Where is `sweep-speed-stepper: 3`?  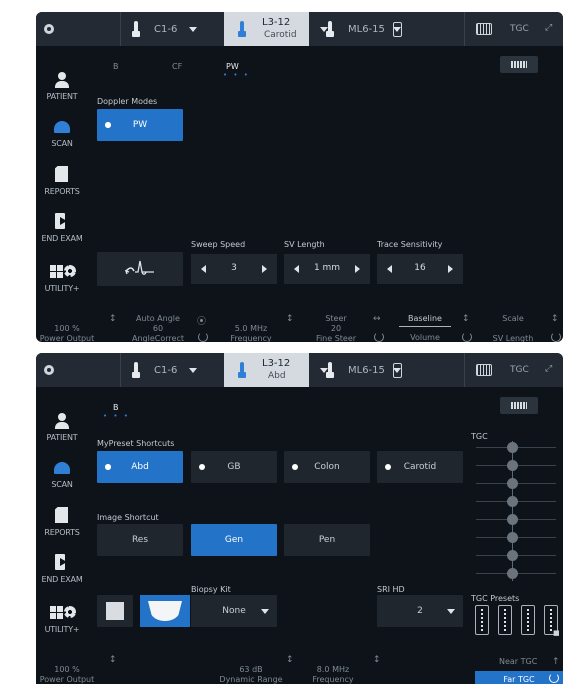
sweep-speed-stepper: 3 is located at coordinates (234, 269).